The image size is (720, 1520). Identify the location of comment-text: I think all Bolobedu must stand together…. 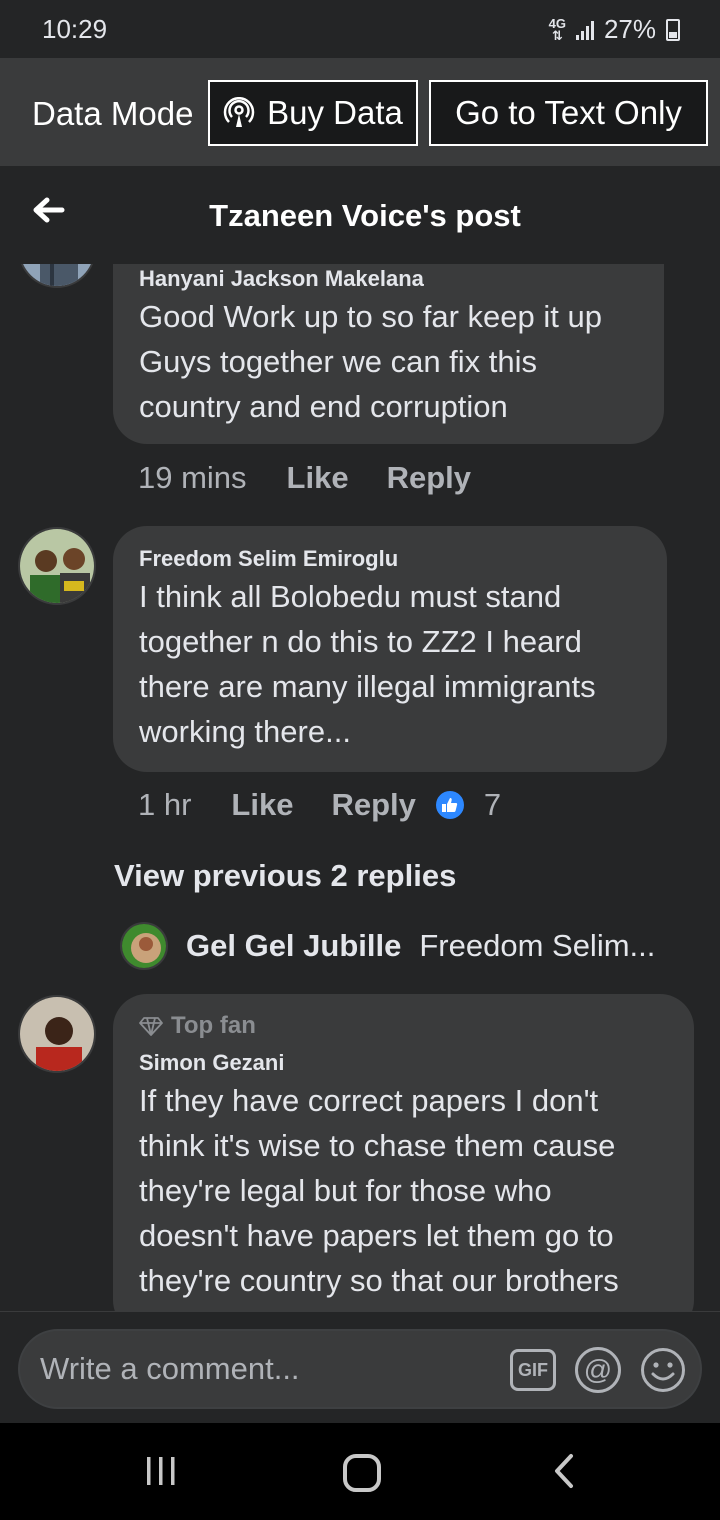
(390, 664).